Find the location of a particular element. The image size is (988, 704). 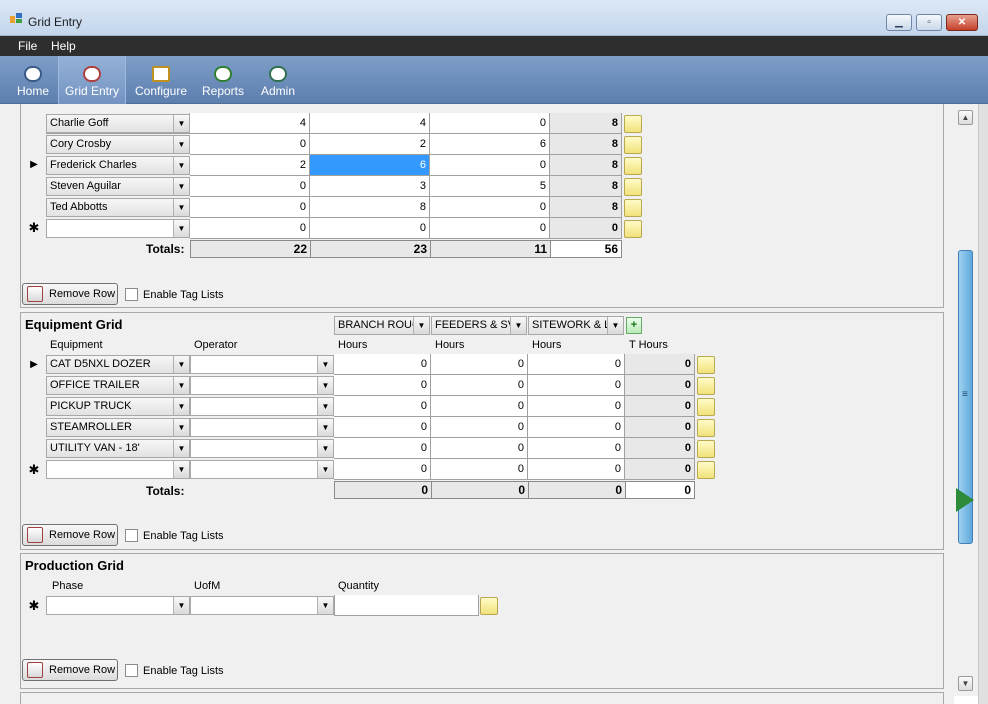

phase-combo-3: SITEWORK & L ▼ is located at coordinates (576, 325).